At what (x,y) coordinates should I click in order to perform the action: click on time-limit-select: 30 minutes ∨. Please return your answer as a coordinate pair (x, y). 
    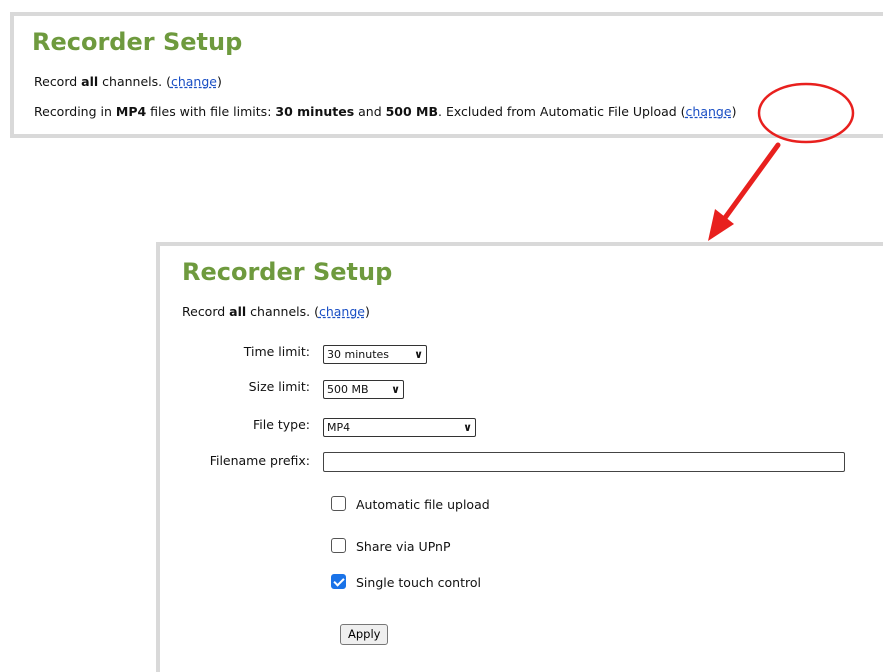
    Looking at the image, I should click on (375, 354).